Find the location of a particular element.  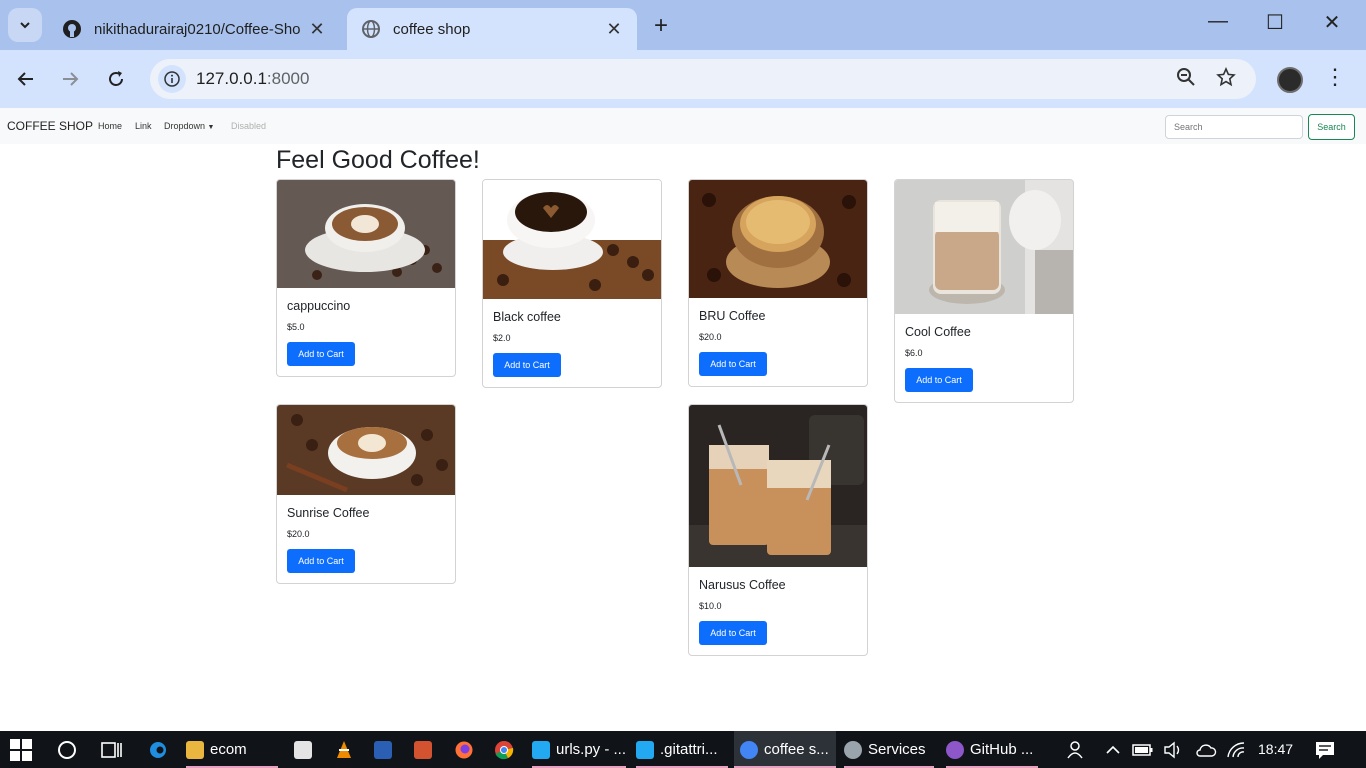

battery-button is located at coordinates (1143, 749).